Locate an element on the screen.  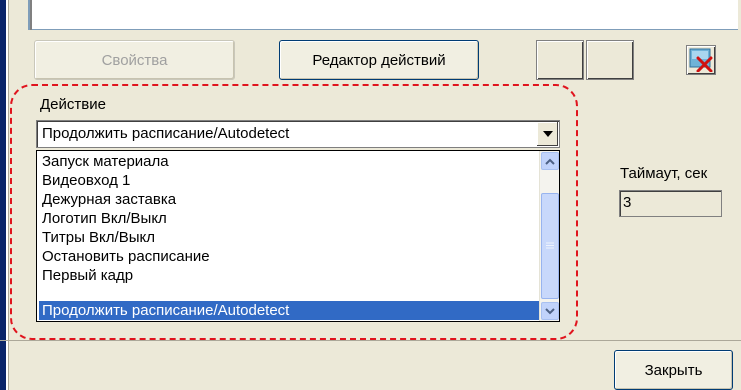
properties-button: Свойства is located at coordinates (134, 60).